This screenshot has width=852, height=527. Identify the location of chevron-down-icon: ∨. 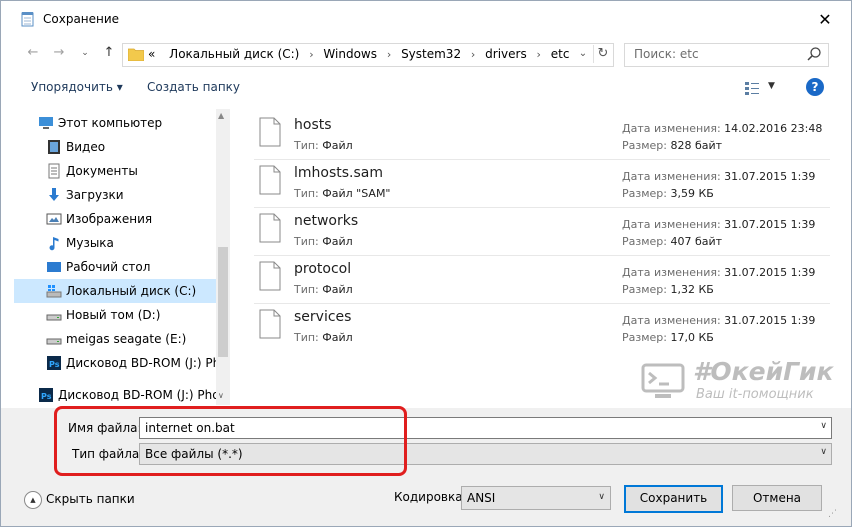
(823, 426).